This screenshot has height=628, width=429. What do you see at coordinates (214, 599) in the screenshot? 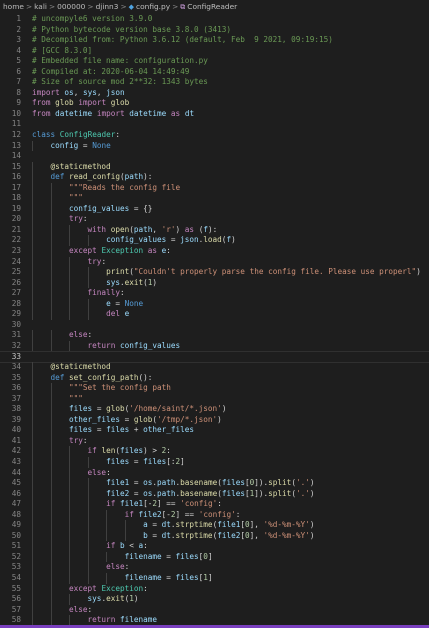
I see `code-line: 56 sys.exit(1)` at bounding box center [214, 599].